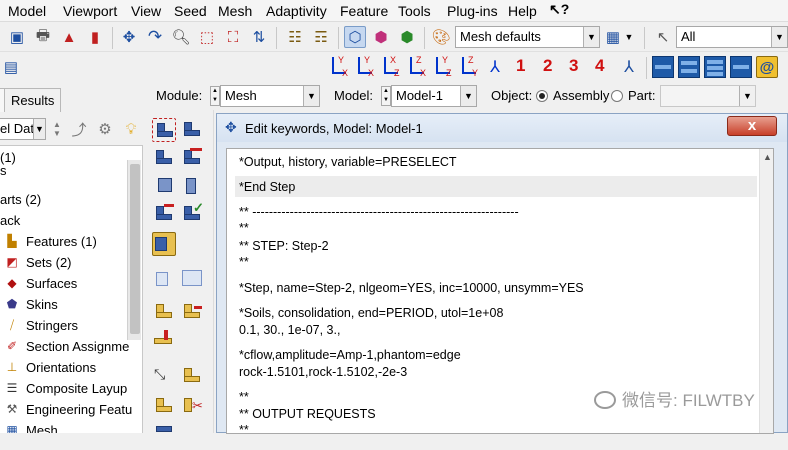 Image resolution: width=788 pixels, height=450 pixels. What do you see at coordinates (79, 129) in the screenshot?
I see `tree-collapse-icon: ⤴` at bounding box center [79, 129].